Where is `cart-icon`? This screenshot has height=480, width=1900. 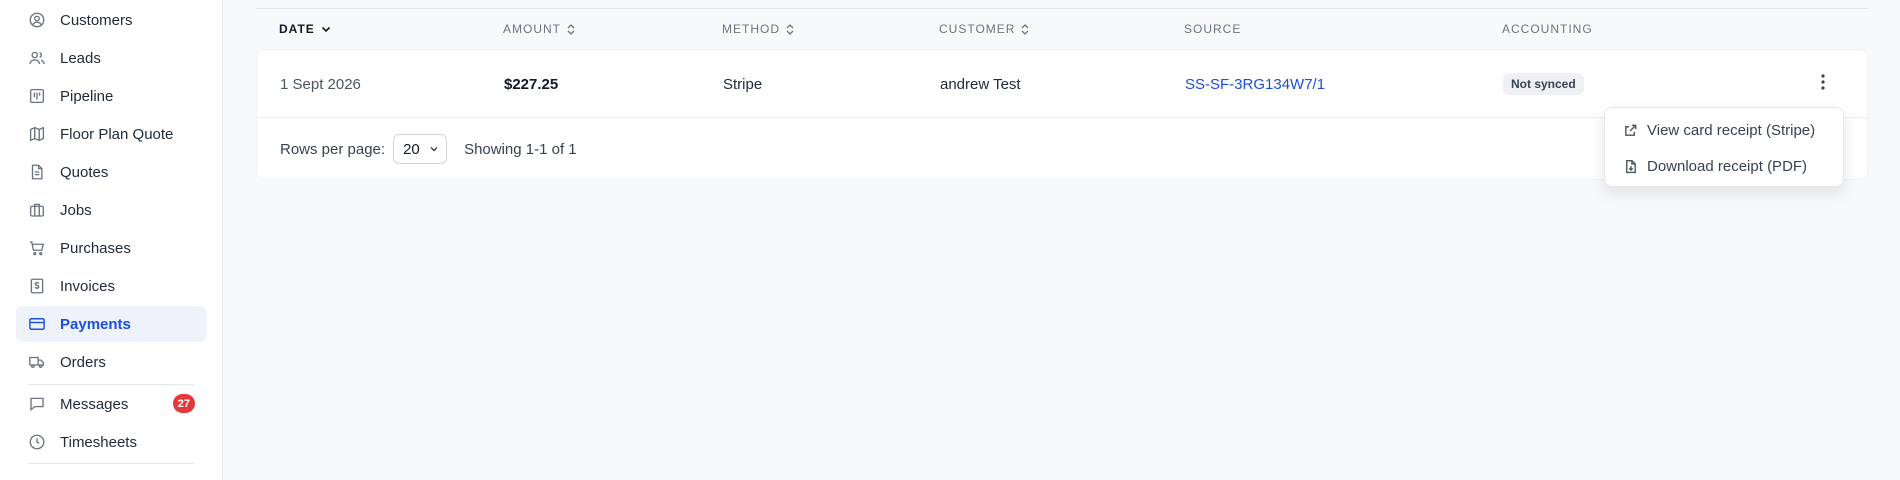
cart-icon is located at coordinates (37, 248).